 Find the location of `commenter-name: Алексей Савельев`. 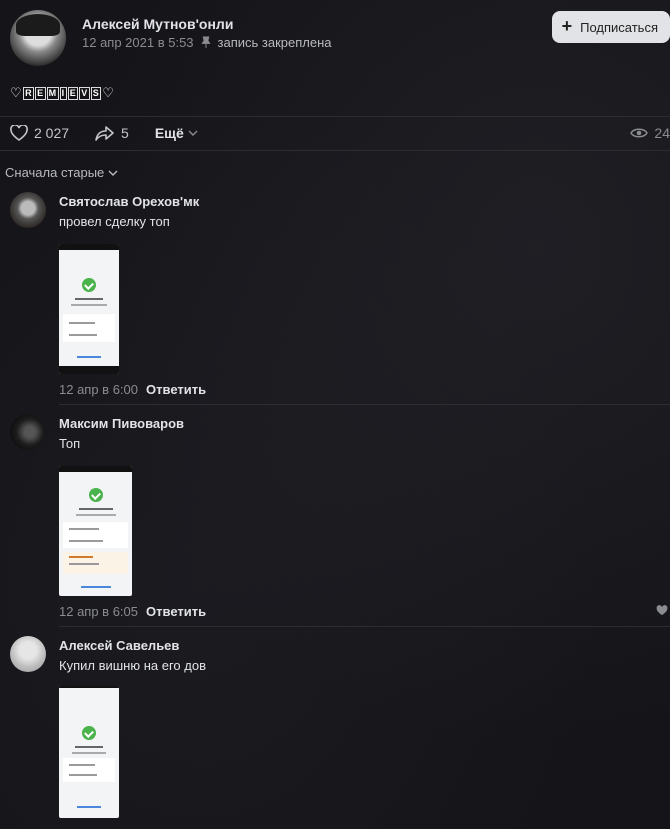

commenter-name: Алексей Савельев is located at coordinates (119, 645).